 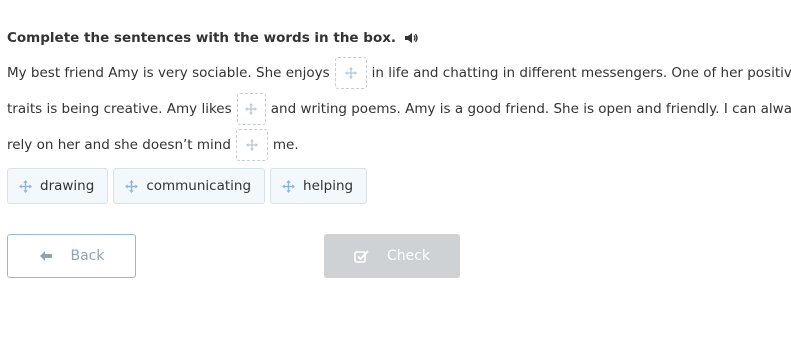 What do you see at coordinates (119, 109) in the screenshot?
I see `text-segment: traits is being creative. Amy likes` at bounding box center [119, 109].